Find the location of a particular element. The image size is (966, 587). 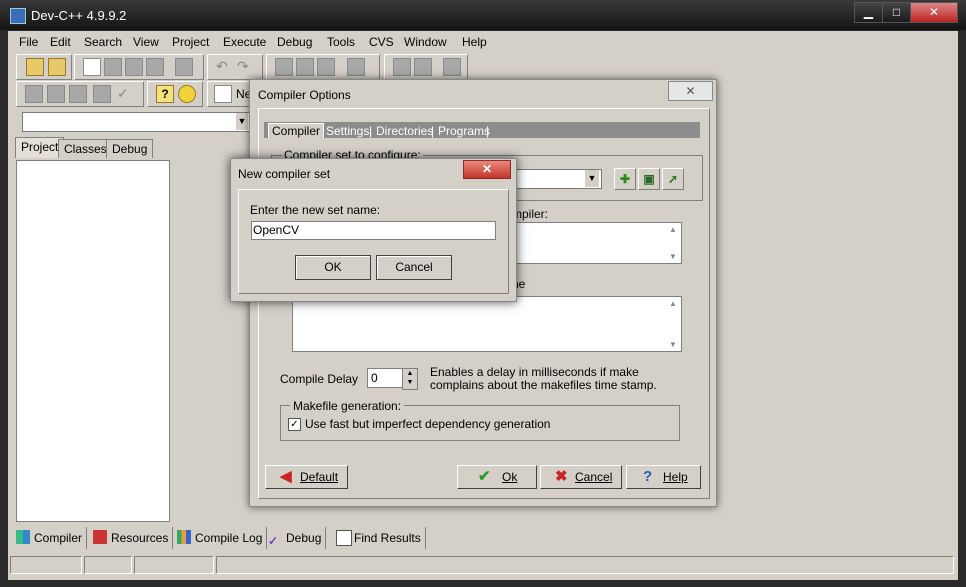

find-next-icon is located at coordinates (326, 67).